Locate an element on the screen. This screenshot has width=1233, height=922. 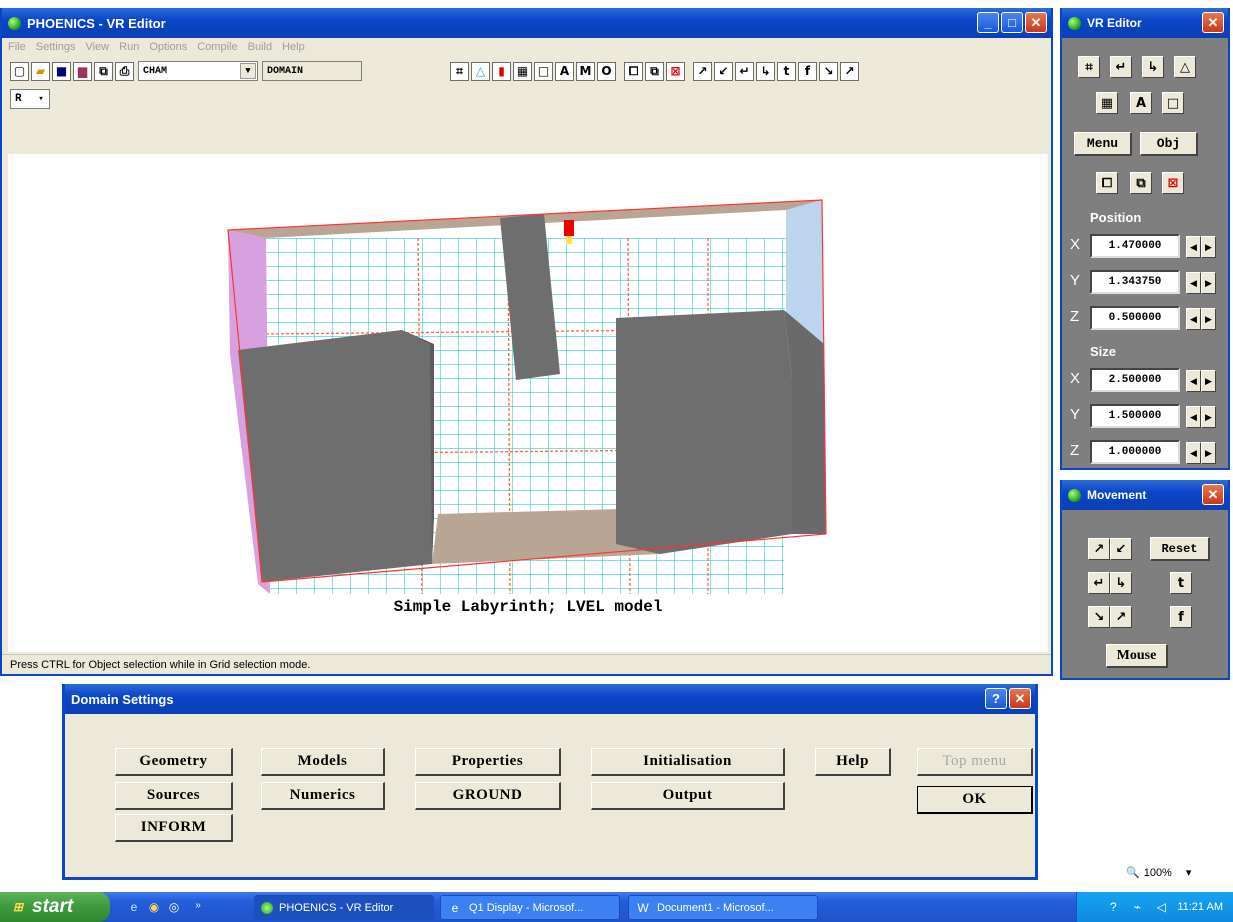
menu-build: Build is located at coordinates (260, 47).